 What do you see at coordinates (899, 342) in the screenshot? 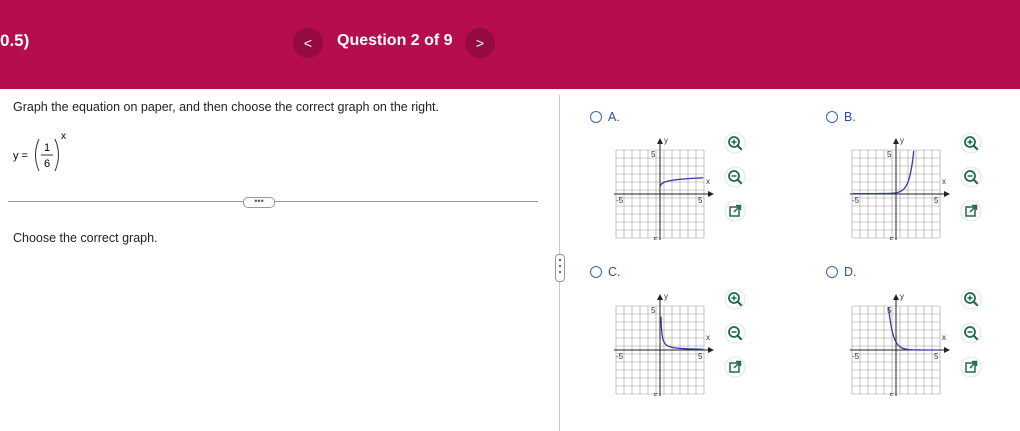
I see `option-d-graph: yx5-5-55` at bounding box center [899, 342].